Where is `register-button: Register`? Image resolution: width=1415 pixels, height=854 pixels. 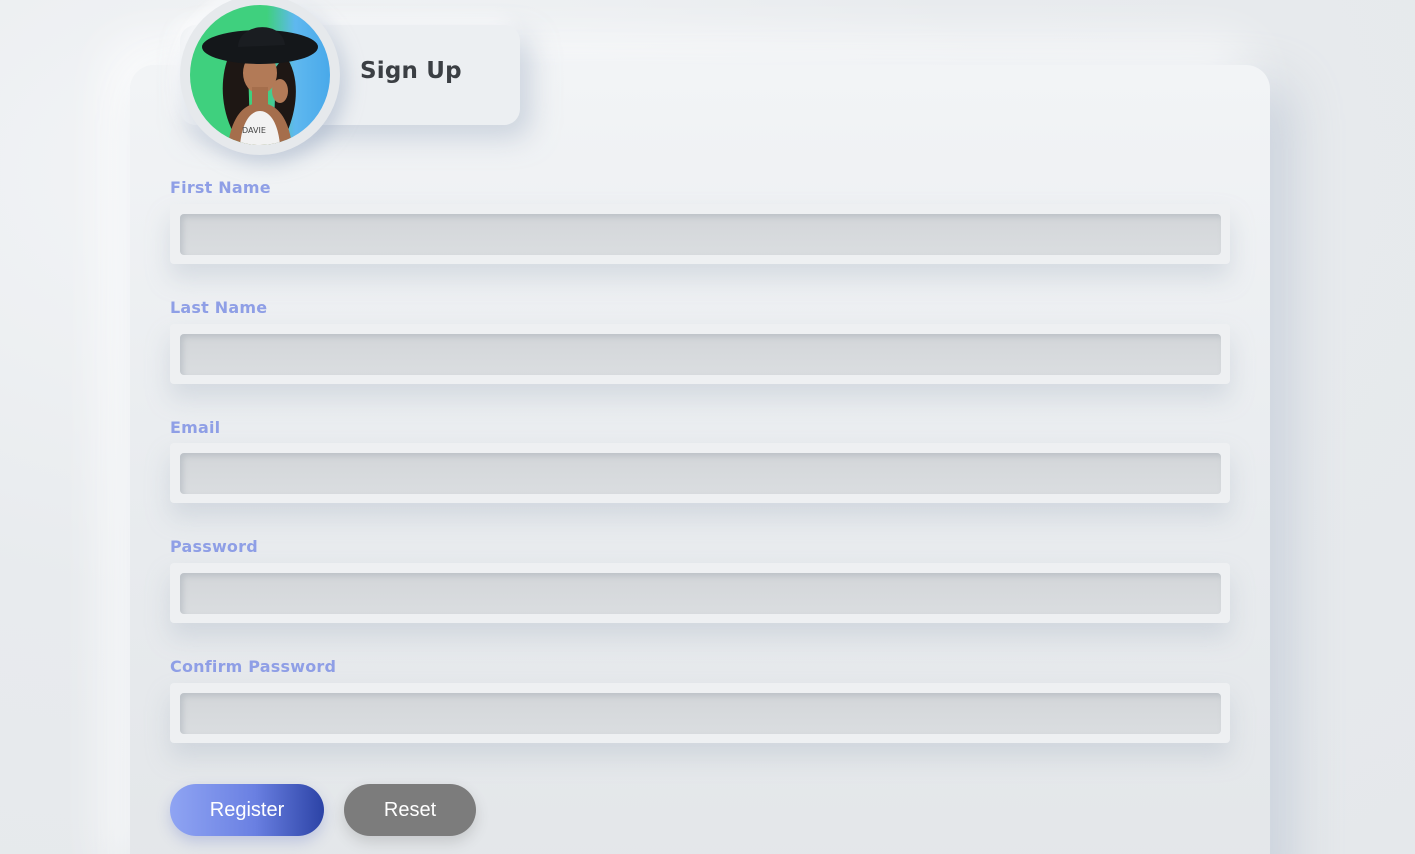 register-button: Register is located at coordinates (247, 810).